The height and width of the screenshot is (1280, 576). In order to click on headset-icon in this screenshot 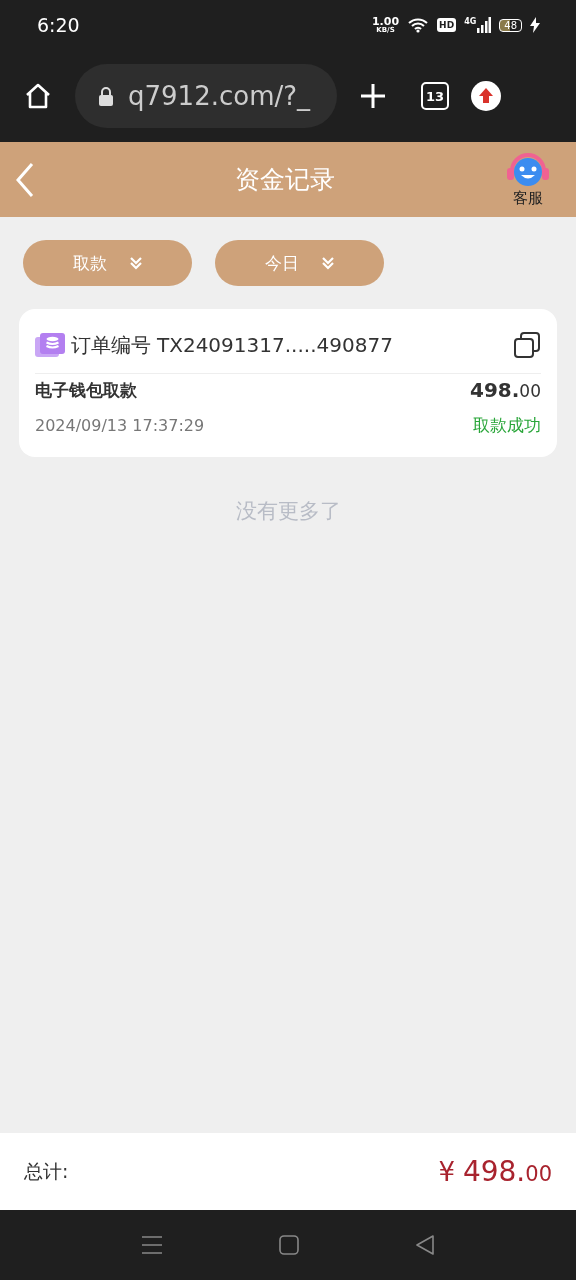, I will do `click(528, 170)`.